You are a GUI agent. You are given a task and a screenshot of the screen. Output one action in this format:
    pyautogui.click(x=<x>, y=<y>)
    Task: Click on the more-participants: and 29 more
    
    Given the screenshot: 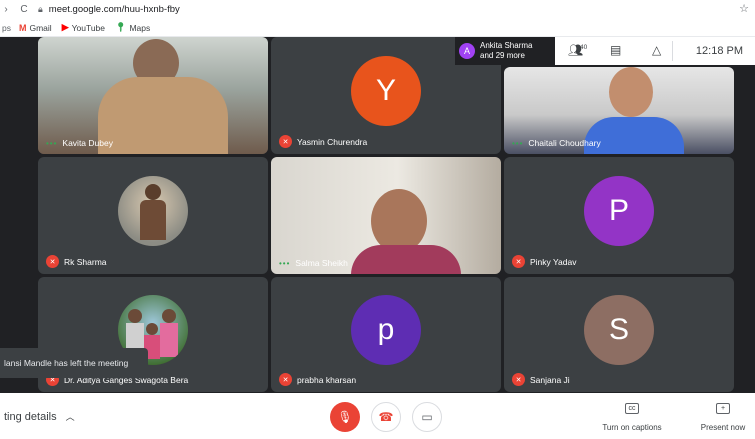 What is the action you would take?
    pyautogui.click(x=502, y=55)
    